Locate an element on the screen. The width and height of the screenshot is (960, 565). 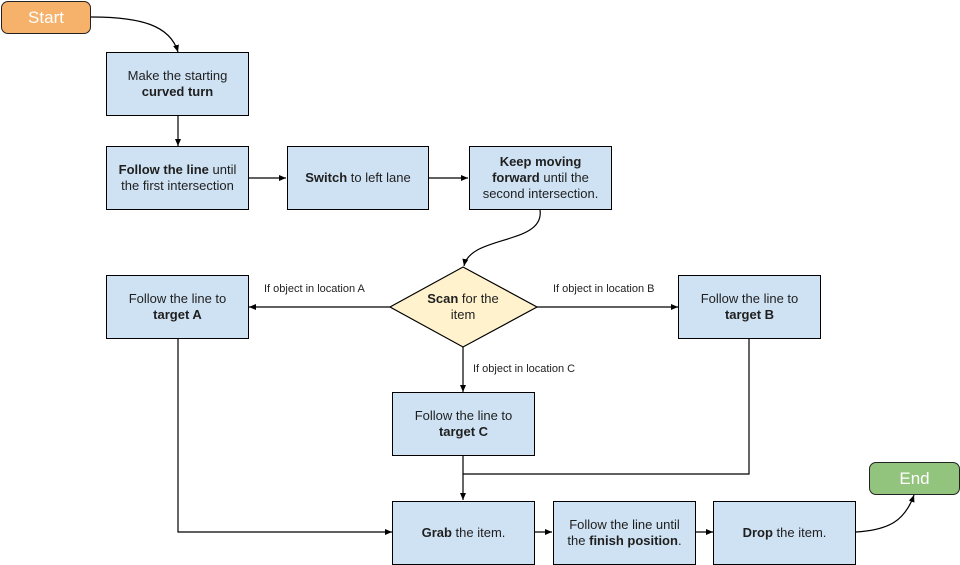
edge-start-to-curved-turn is located at coordinates (134, 34).